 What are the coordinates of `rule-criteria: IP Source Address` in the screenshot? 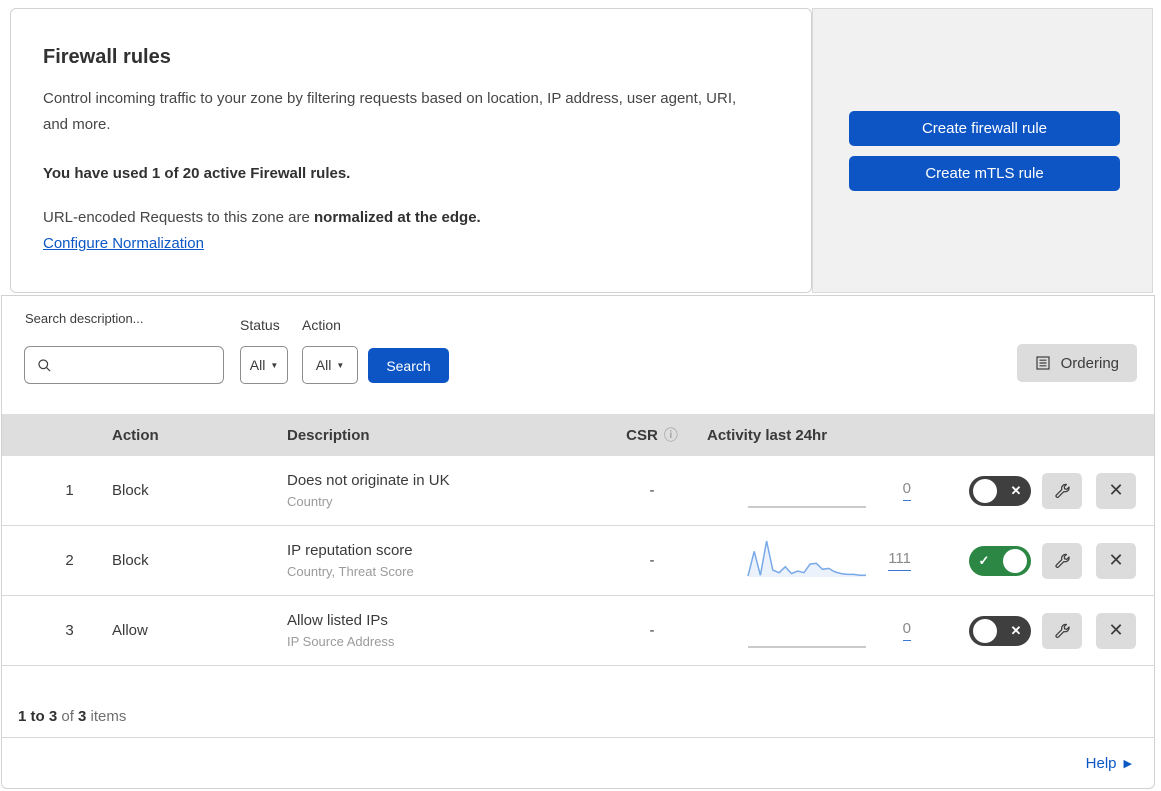 It's located at (341, 641).